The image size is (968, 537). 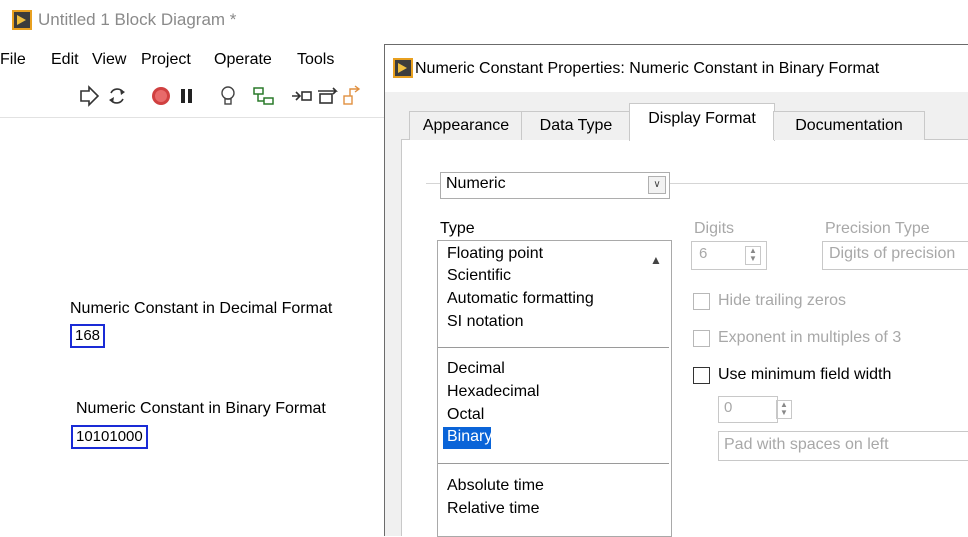 What do you see at coordinates (466, 125) in the screenshot?
I see `tab-appearance: Appearance` at bounding box center [466, 125].